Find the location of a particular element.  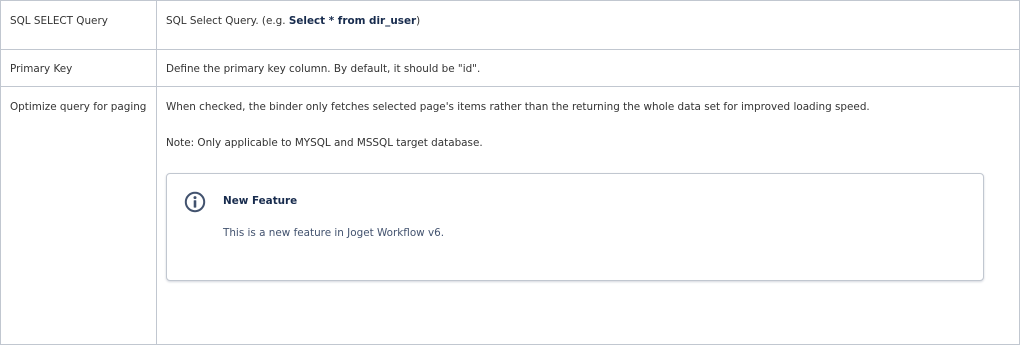

property-name: Optimize query for paging is located at coordinates (78, 107).